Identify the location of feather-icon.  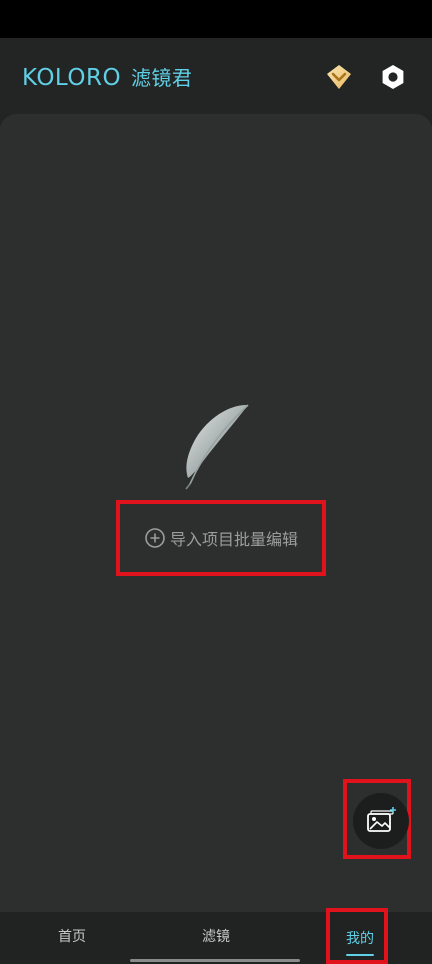
(217, 447).